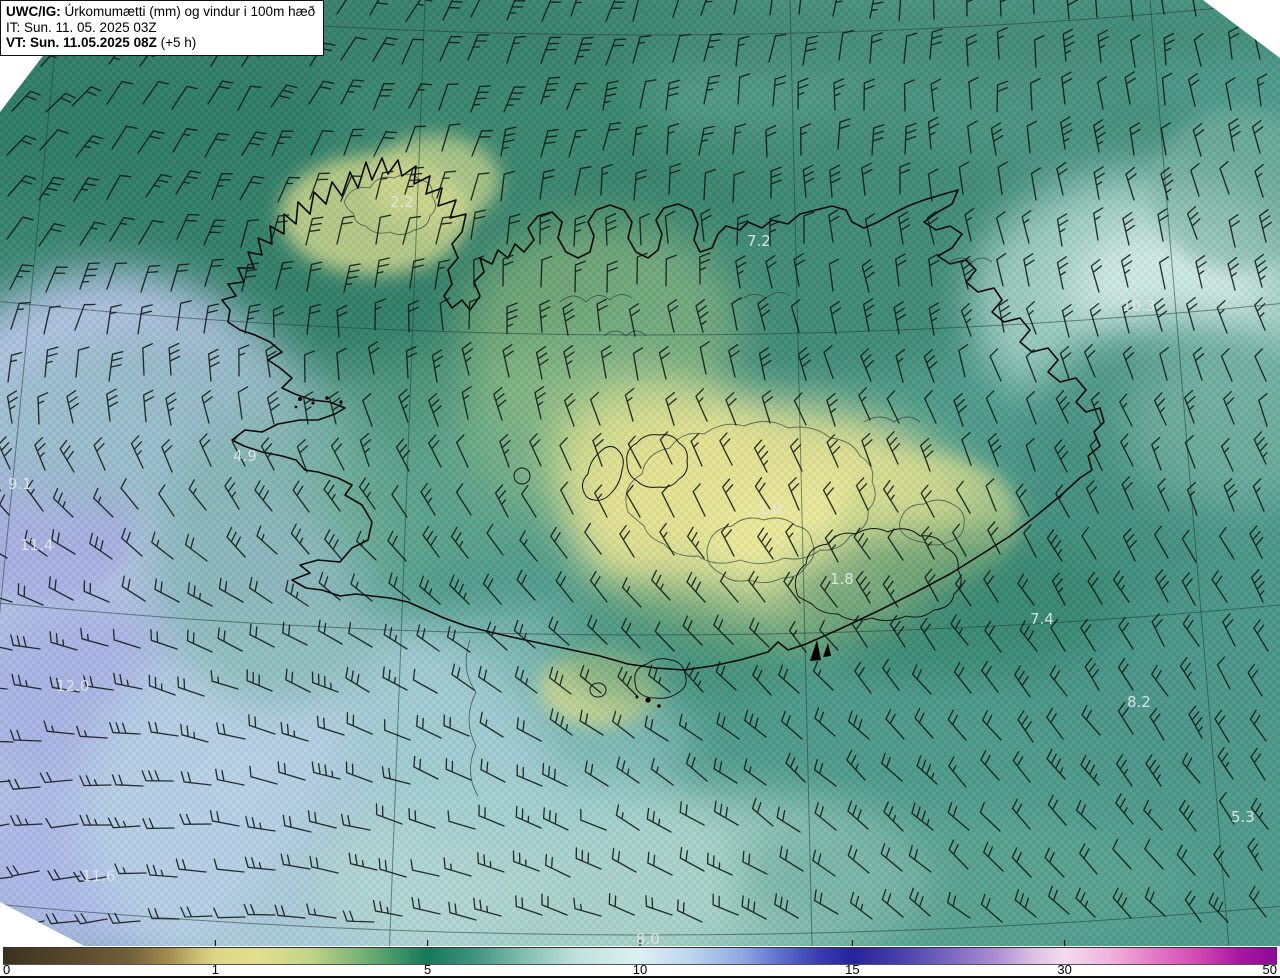 This screenshot has height=978, width=1280. What do you see at coordinates (1269, 969) in the screenshot?
I see `colorbar-tick-label: 50` at bounding box center [1269, 969].